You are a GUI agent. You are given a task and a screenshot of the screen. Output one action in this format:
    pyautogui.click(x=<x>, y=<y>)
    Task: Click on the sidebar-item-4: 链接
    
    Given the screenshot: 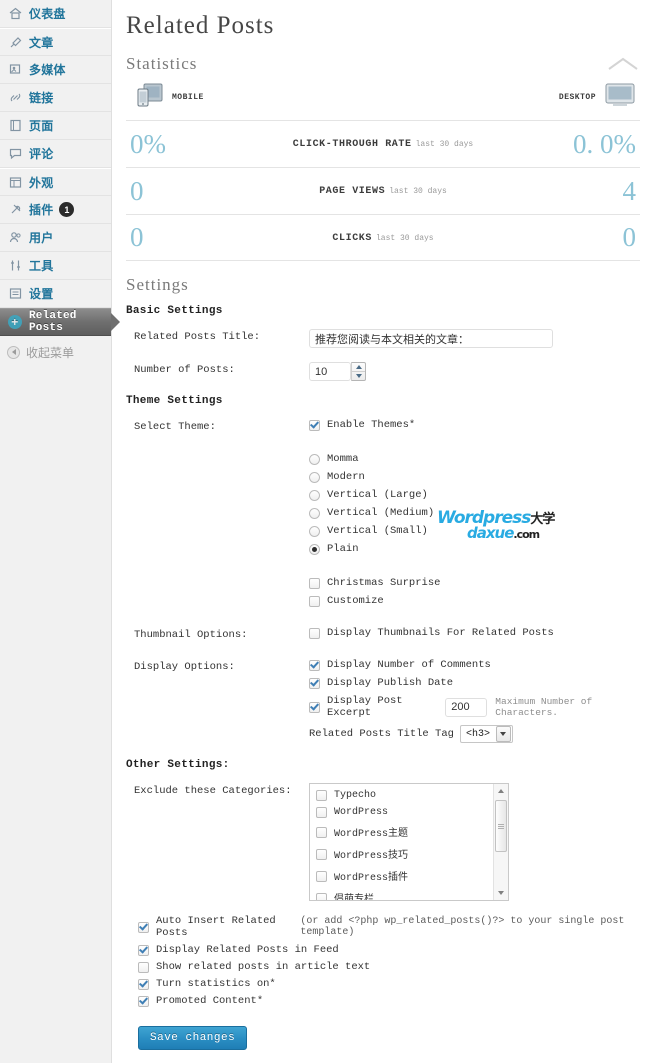 What is the action you would take?
    pyautogui.click(x=55, y=98)
    